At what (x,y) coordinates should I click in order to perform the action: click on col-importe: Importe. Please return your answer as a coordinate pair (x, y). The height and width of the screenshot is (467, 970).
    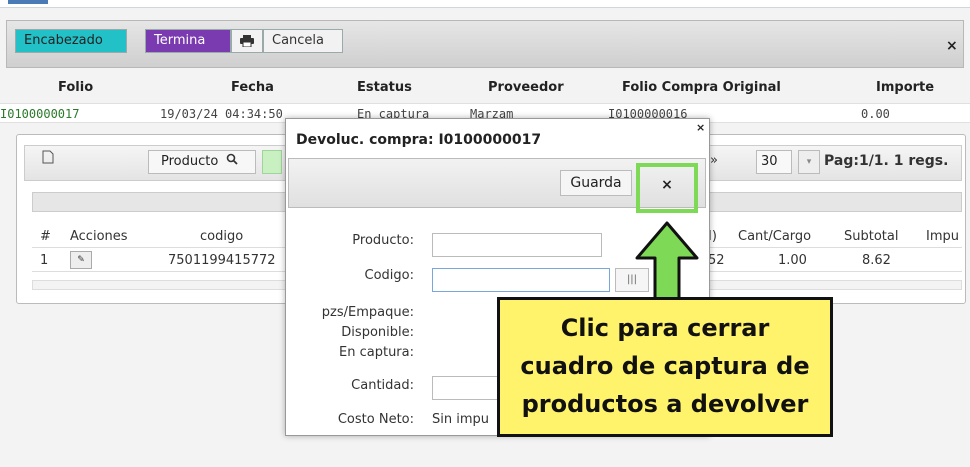
    Looking at the image, I should click on (905, 87).